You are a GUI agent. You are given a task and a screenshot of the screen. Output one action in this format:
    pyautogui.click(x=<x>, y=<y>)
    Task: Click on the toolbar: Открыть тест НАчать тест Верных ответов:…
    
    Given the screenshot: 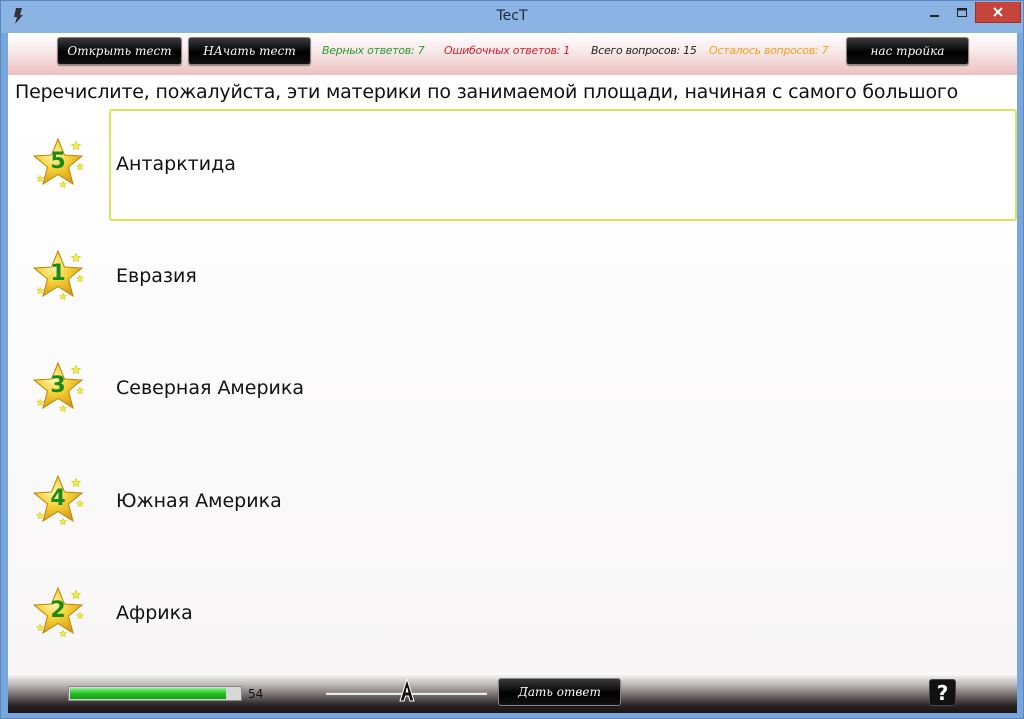 What is the action you would take?
    pyautogui.click(x=512, y=54)
    